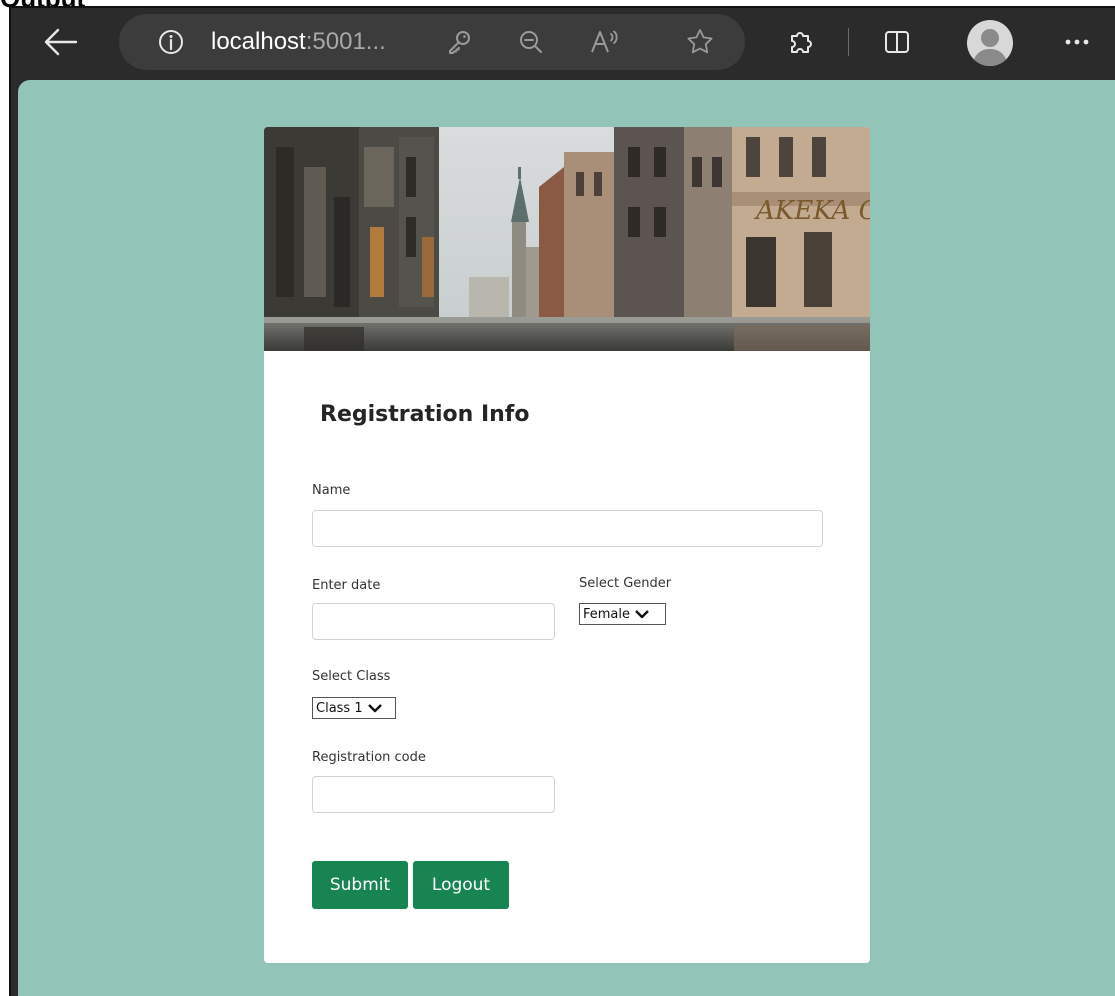 This screenshot has width=1115, height=996. I want to click on key-icon, so click(459, 42).